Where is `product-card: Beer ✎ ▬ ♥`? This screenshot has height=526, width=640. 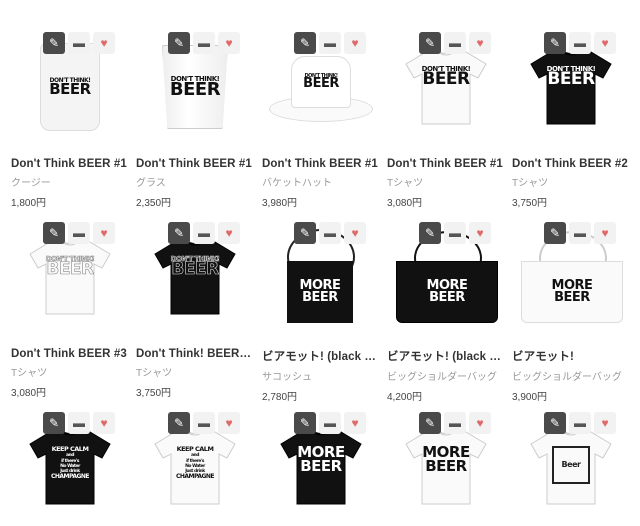 product-card: Beer ✎ ▬ ♥ is located at coordinates (571, 467).